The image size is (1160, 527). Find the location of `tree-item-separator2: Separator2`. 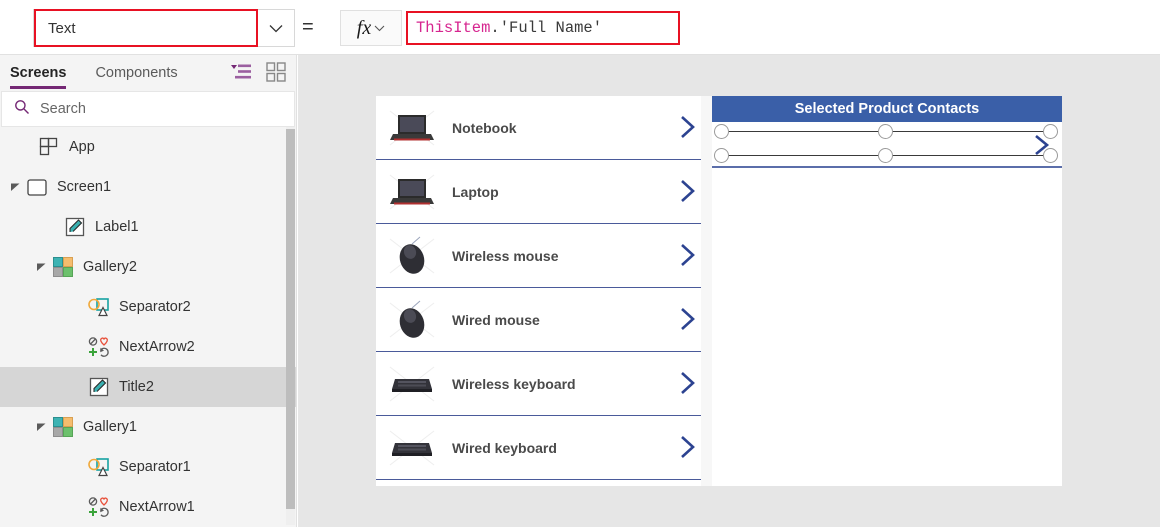

tree-item-separator2: Separator2 is located at coordinates (148, 307).